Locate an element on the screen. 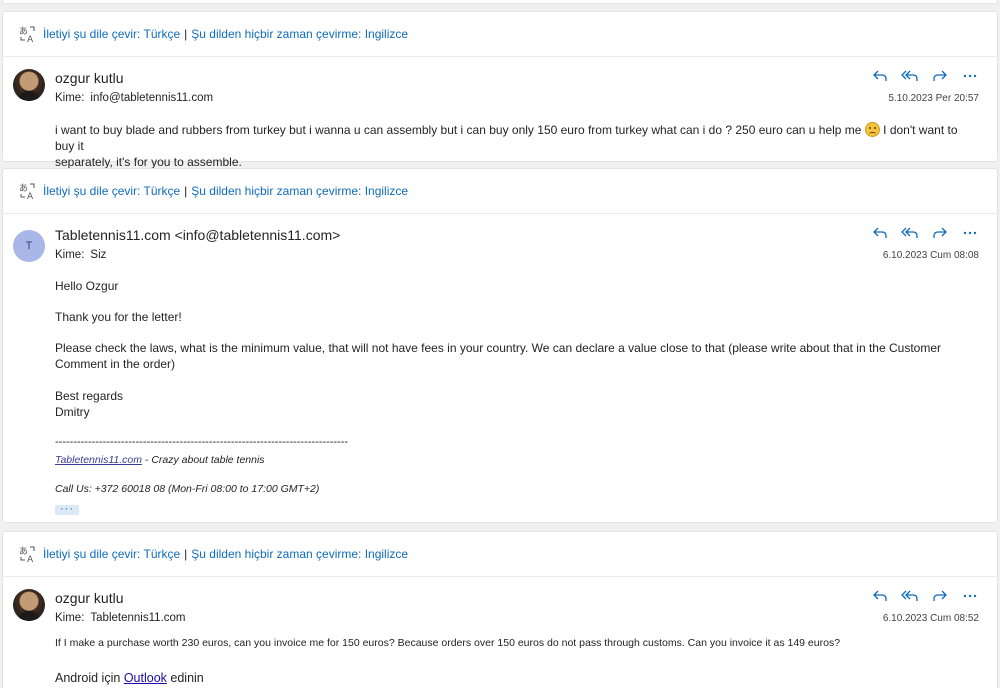 Image resolution: width=1000 pixels, height=688 pixels. message-date: 6.10.2023 Cum 08:08 is located at coordinates (930, 255).